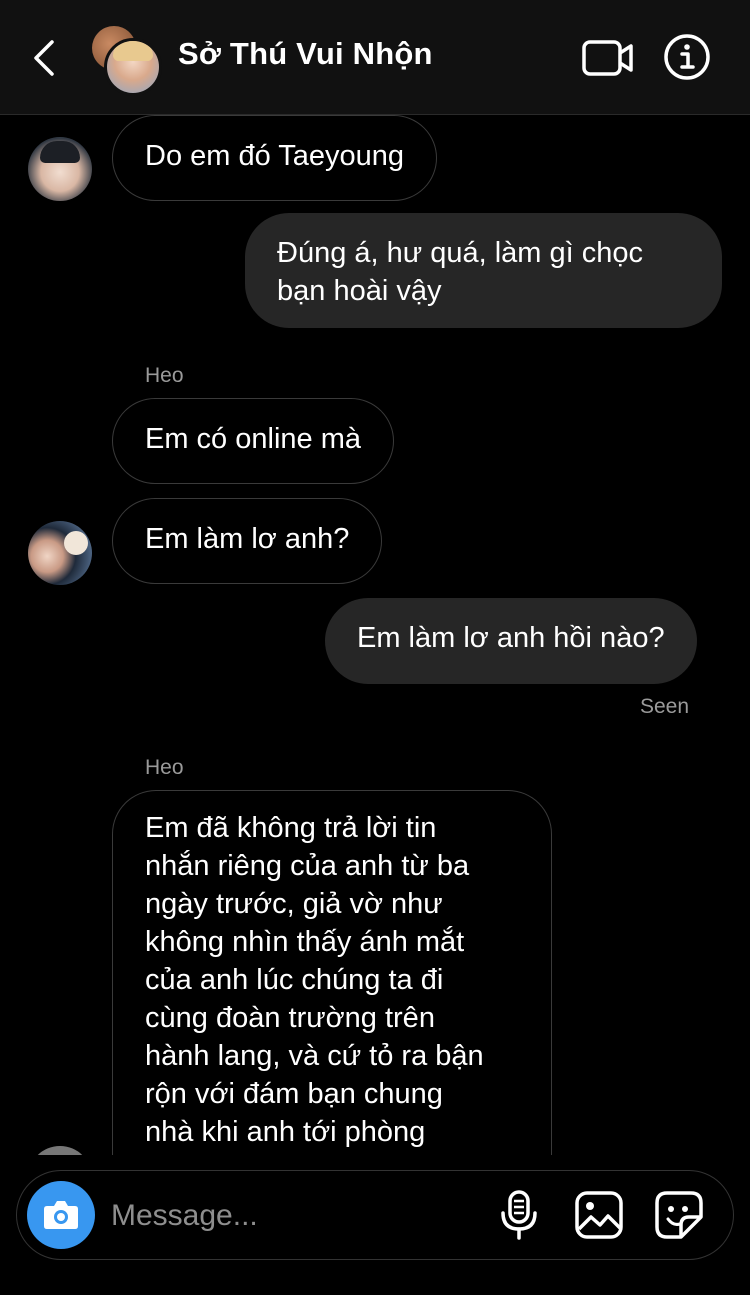 The image size is (750, 1295). I want to click on info-icon, so click(687, 57).